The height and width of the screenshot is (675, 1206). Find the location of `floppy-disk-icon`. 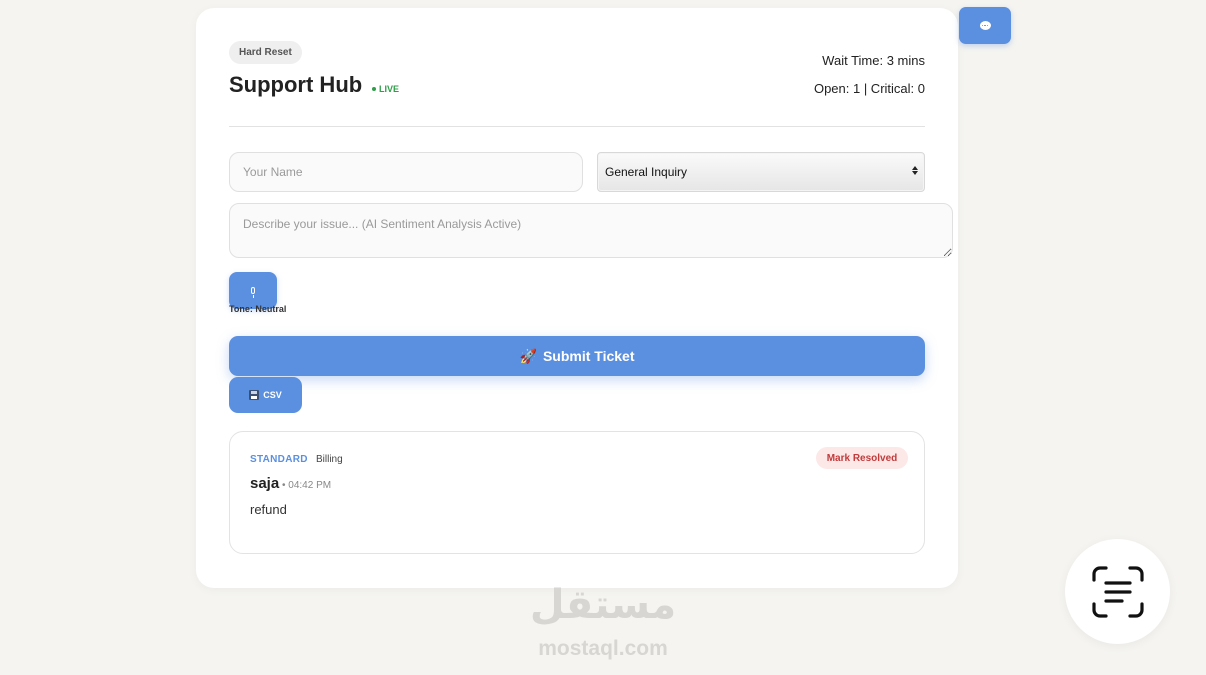

floppy-disk-icon is located at coordinates (254, 395).